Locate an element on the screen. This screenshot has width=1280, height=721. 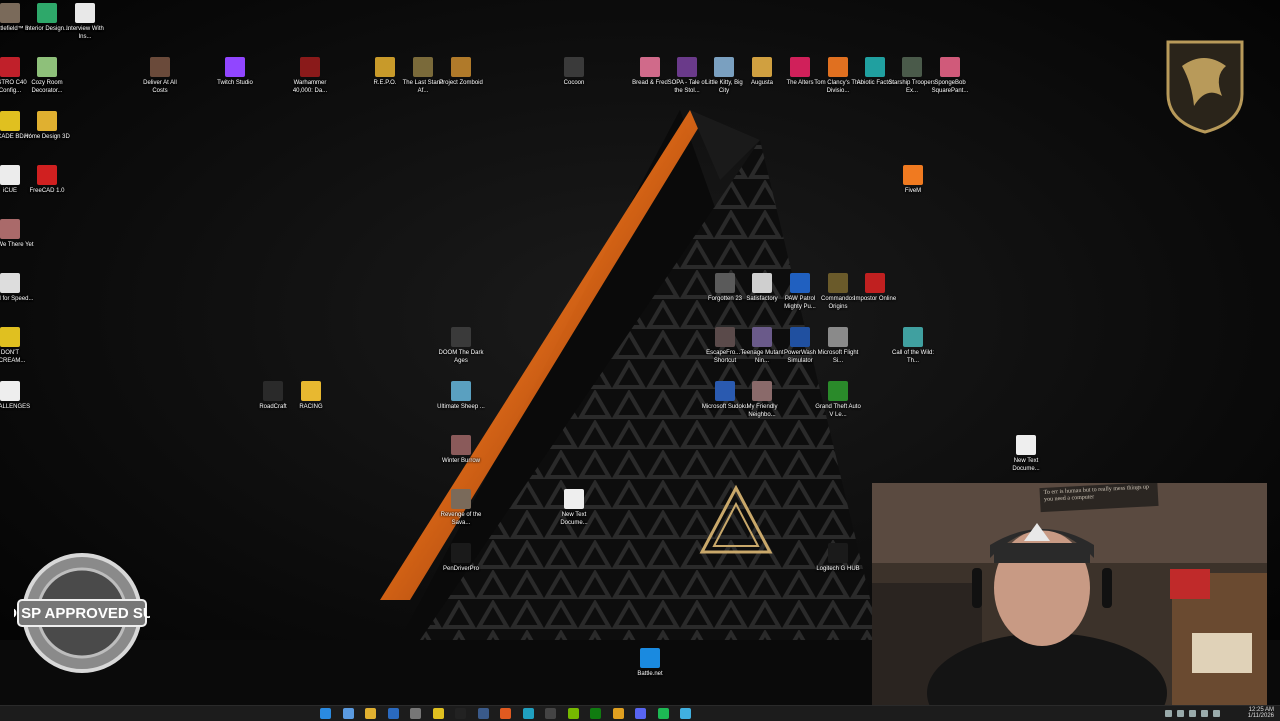
ultimateSheep-icon is located at coordinates (461, 391).